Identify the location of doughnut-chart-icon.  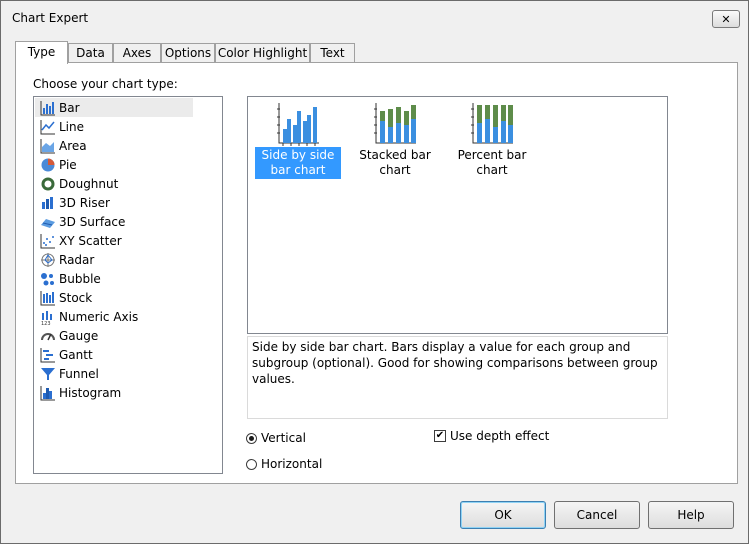
(48, 183).